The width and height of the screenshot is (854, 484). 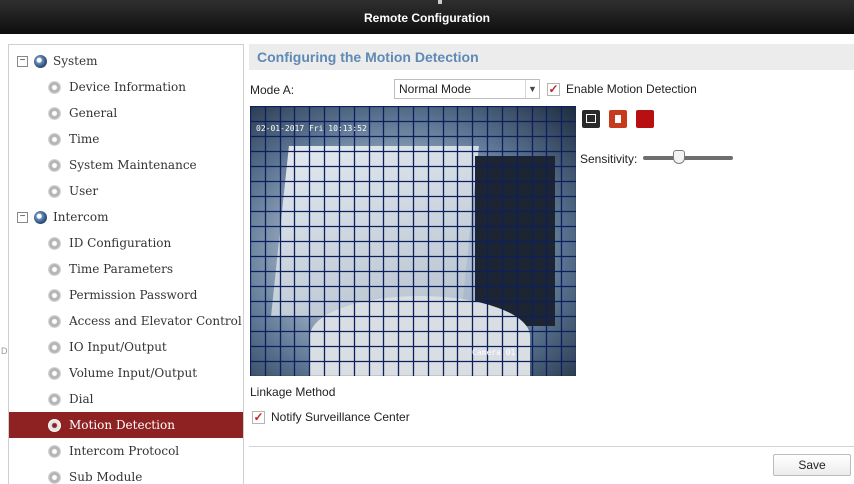 I want to click on notify-surveillance-center: ✓ Notify Surveillance Center, so click(x=331, y=417).